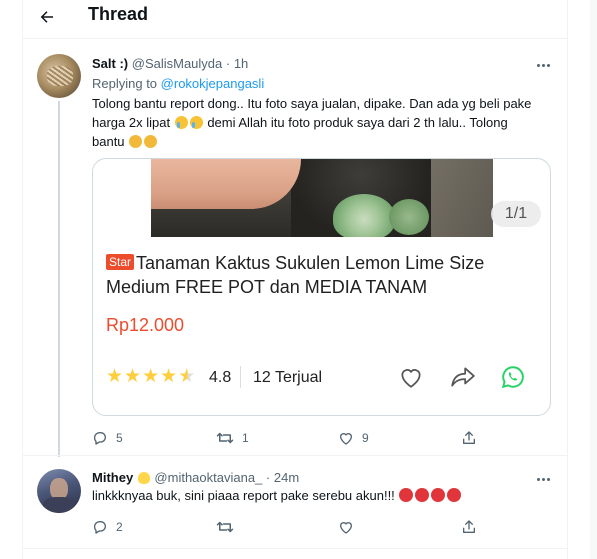 The width and height of the screenshot is (597, 559). What do you see at coordinates (145, 325) in the screenshot?
I see `product-price: Rp12.000` at bounding box center [145, 325].